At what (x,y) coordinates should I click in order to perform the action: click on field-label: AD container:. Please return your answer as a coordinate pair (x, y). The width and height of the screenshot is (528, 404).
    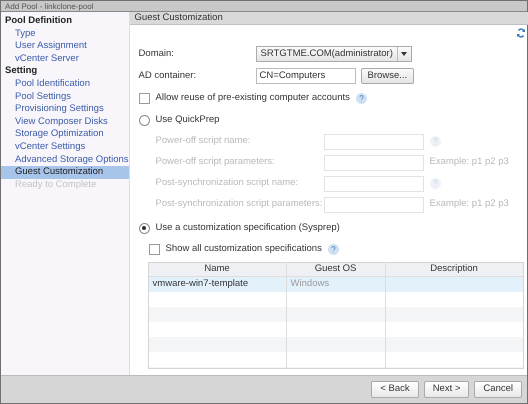
    Looking at the image, I should click on (168, 75).